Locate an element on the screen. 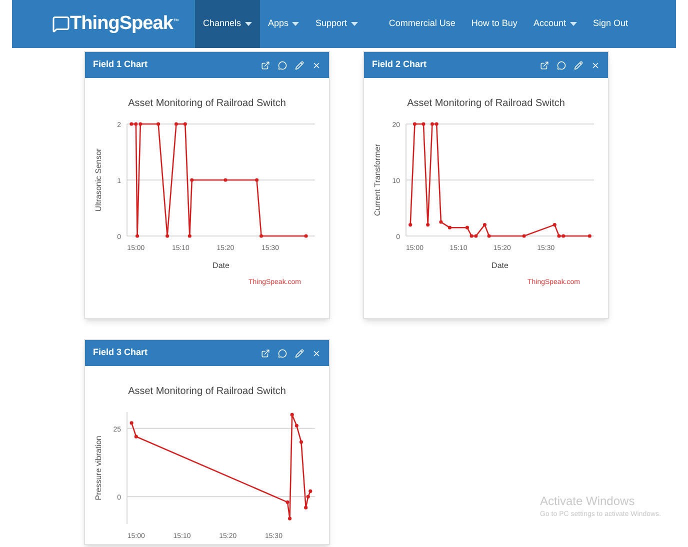 This screenshot has height=547, width=688. nav-menu-item: How to Buy is located at coordinates (494, 24).